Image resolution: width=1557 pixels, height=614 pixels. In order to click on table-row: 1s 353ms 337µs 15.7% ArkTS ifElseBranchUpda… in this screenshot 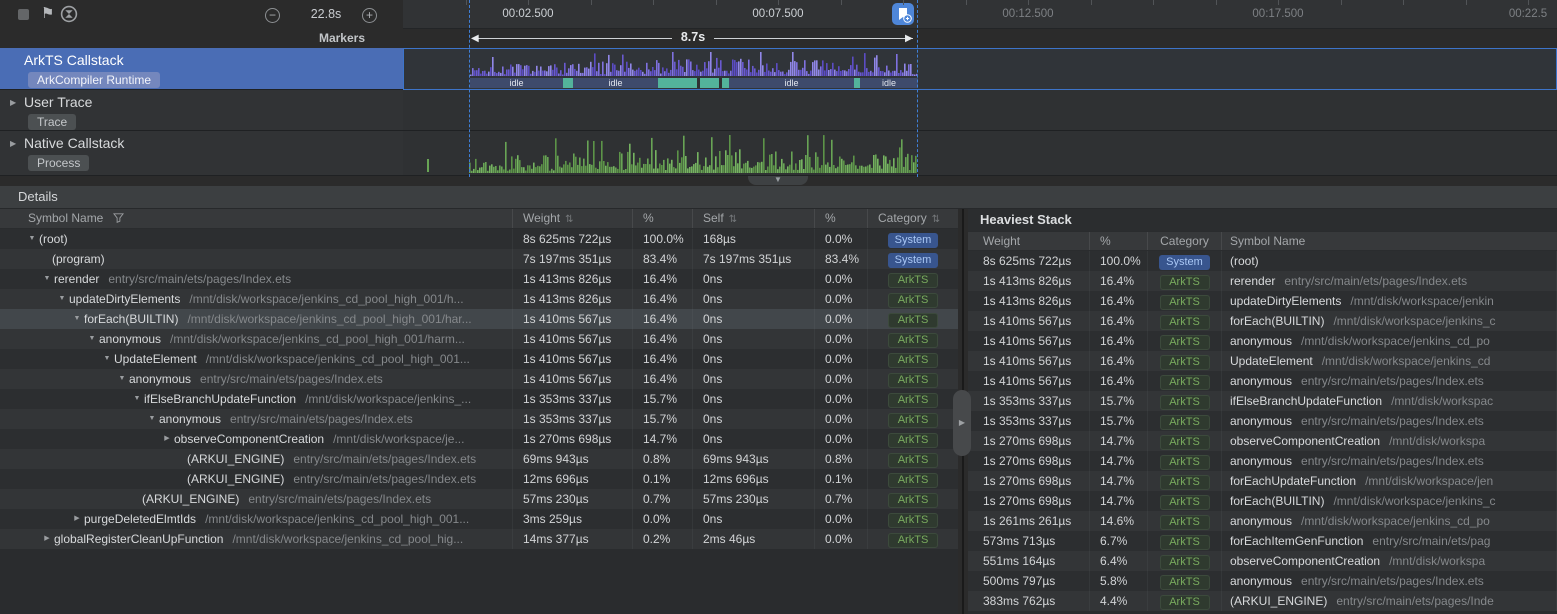, I will do `click(1262, 401)`.